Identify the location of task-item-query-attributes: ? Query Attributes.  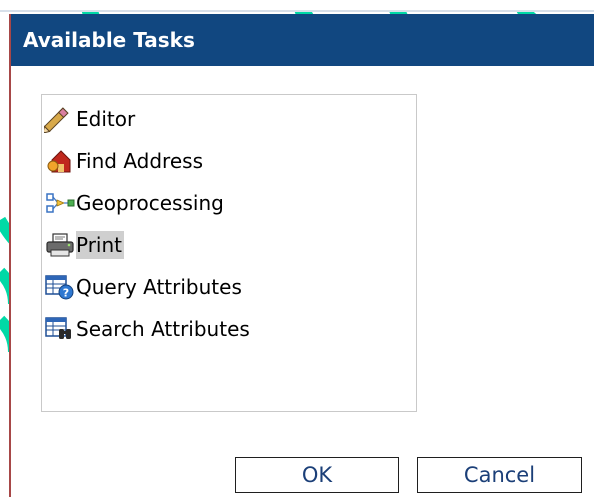
(143, 287).